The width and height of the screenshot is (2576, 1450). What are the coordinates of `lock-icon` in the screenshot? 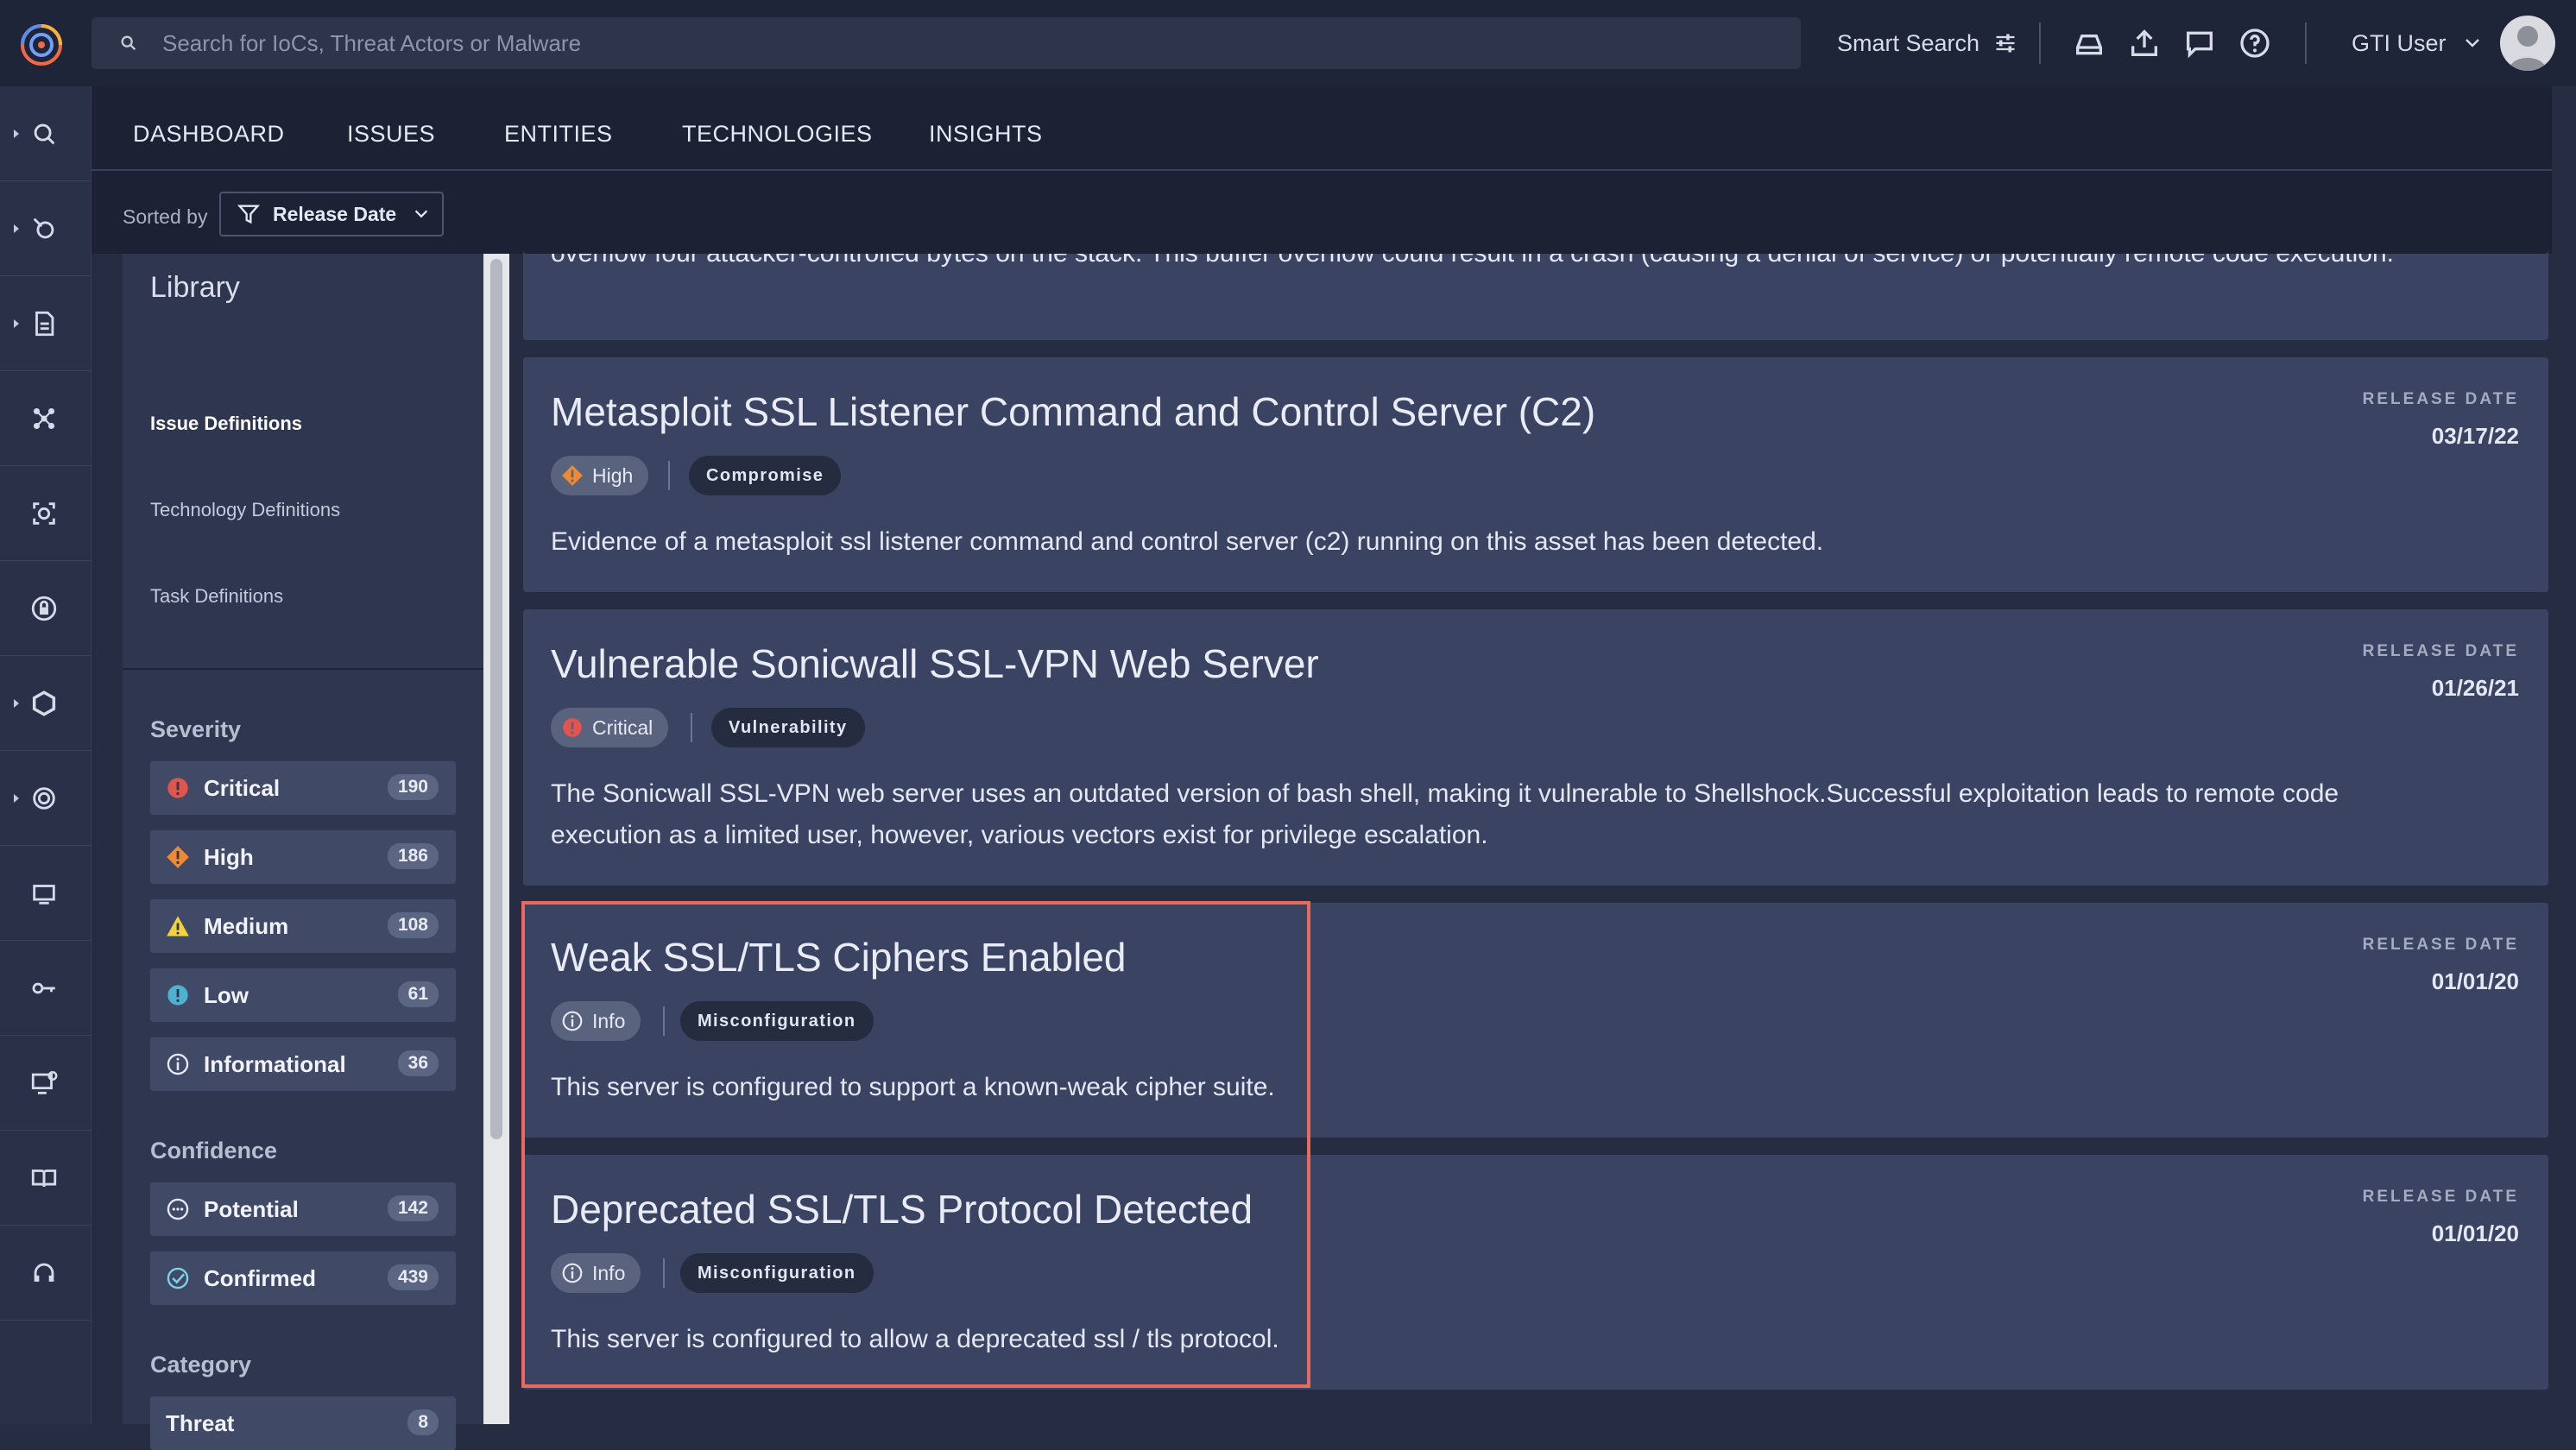 It's located at (44, 608).